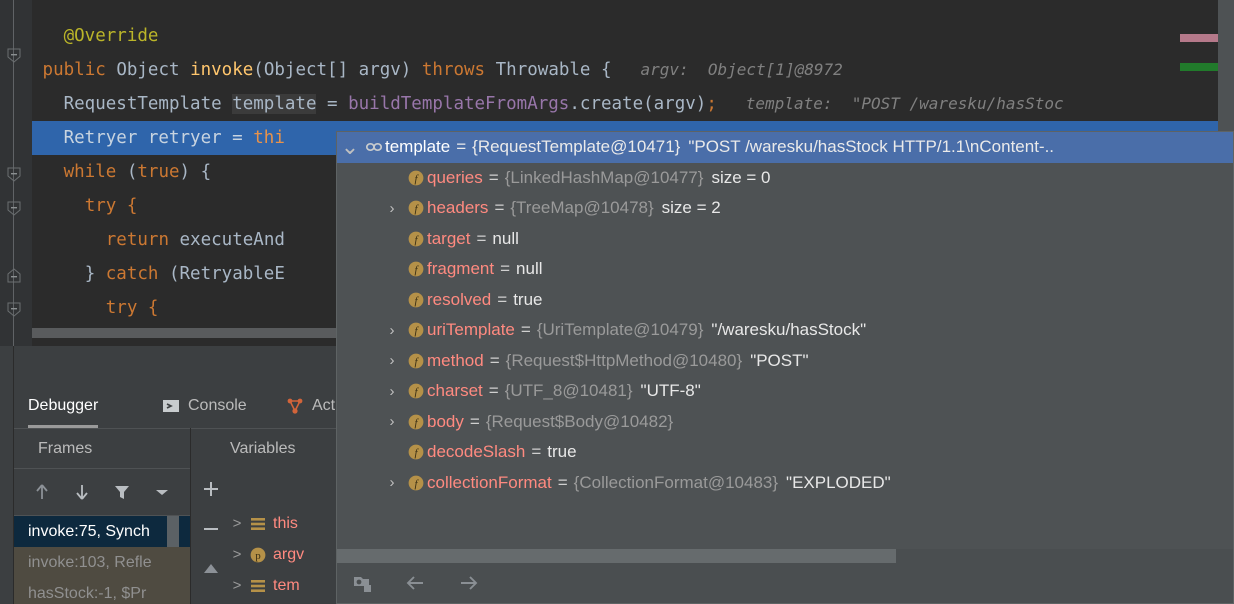 The width and height of the screenshot is (1234, 604). What do you see at coordinates (350, 147) in the screenshot?
I see `chevron-down-icon: ⌄` at bounding box center [350, 147].